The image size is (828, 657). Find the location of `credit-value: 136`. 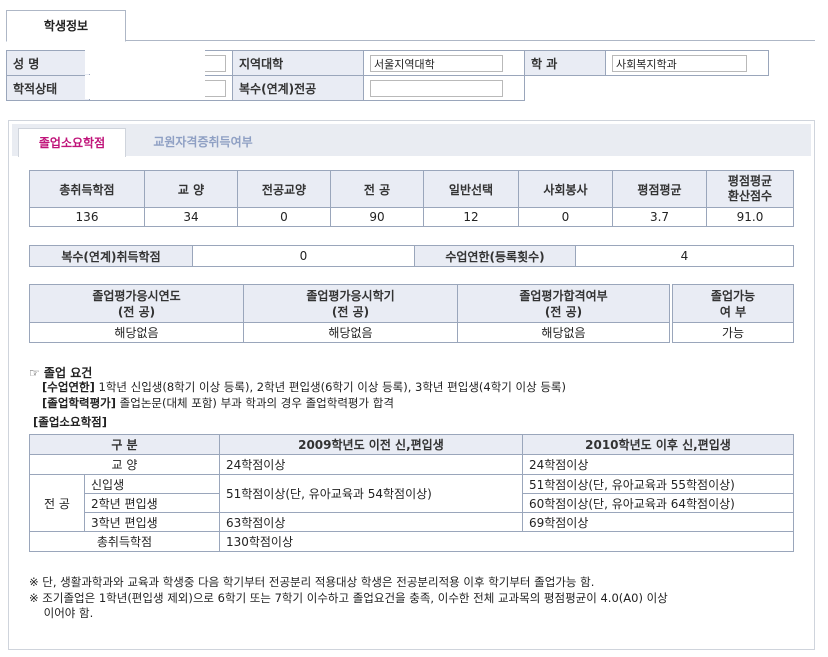

credit-value: 136 is located at coordinates (87, 217).